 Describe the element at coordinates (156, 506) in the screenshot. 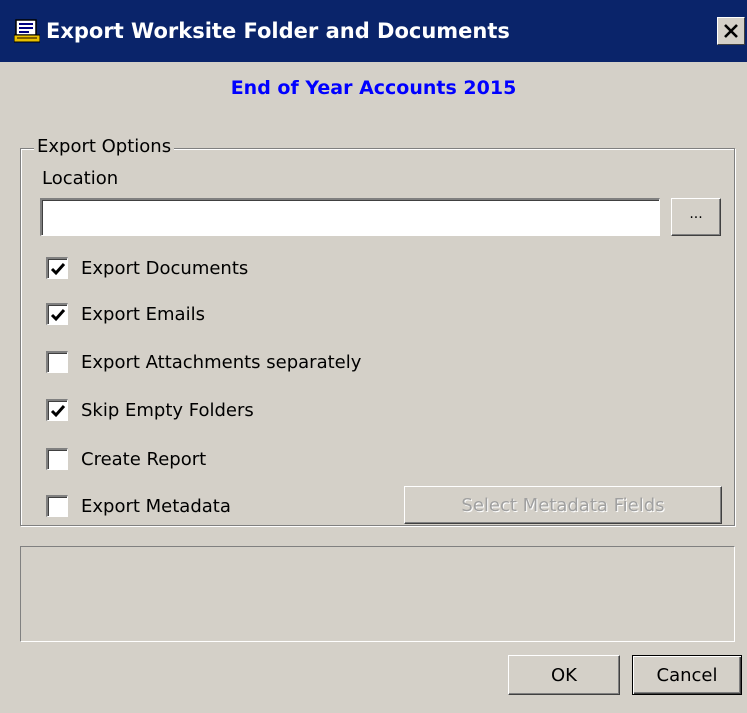

I see `checkbox-label: Export Metadata` at that location.